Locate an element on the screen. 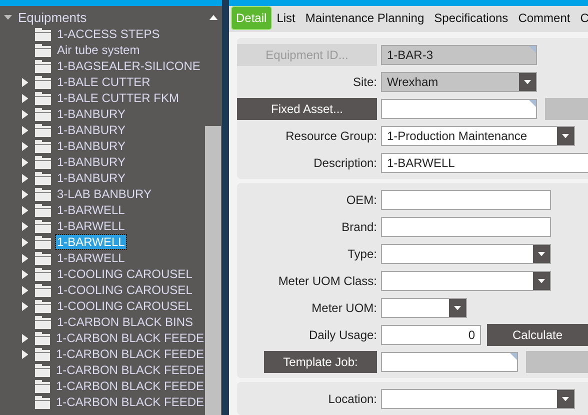 This screenshot has height=415, width=588. tree-item: 3-LAB BANBURY is located at coordinates (104, 194).